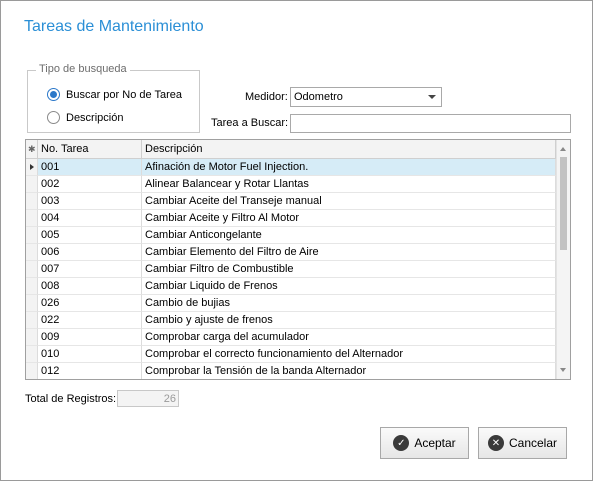 The height and width of the screenshot is (481, 593). What do you see at coordinates (90, 149) in the screenshot?
I see `column-header-code: No. Tarea` at bounding box center [90, 149].